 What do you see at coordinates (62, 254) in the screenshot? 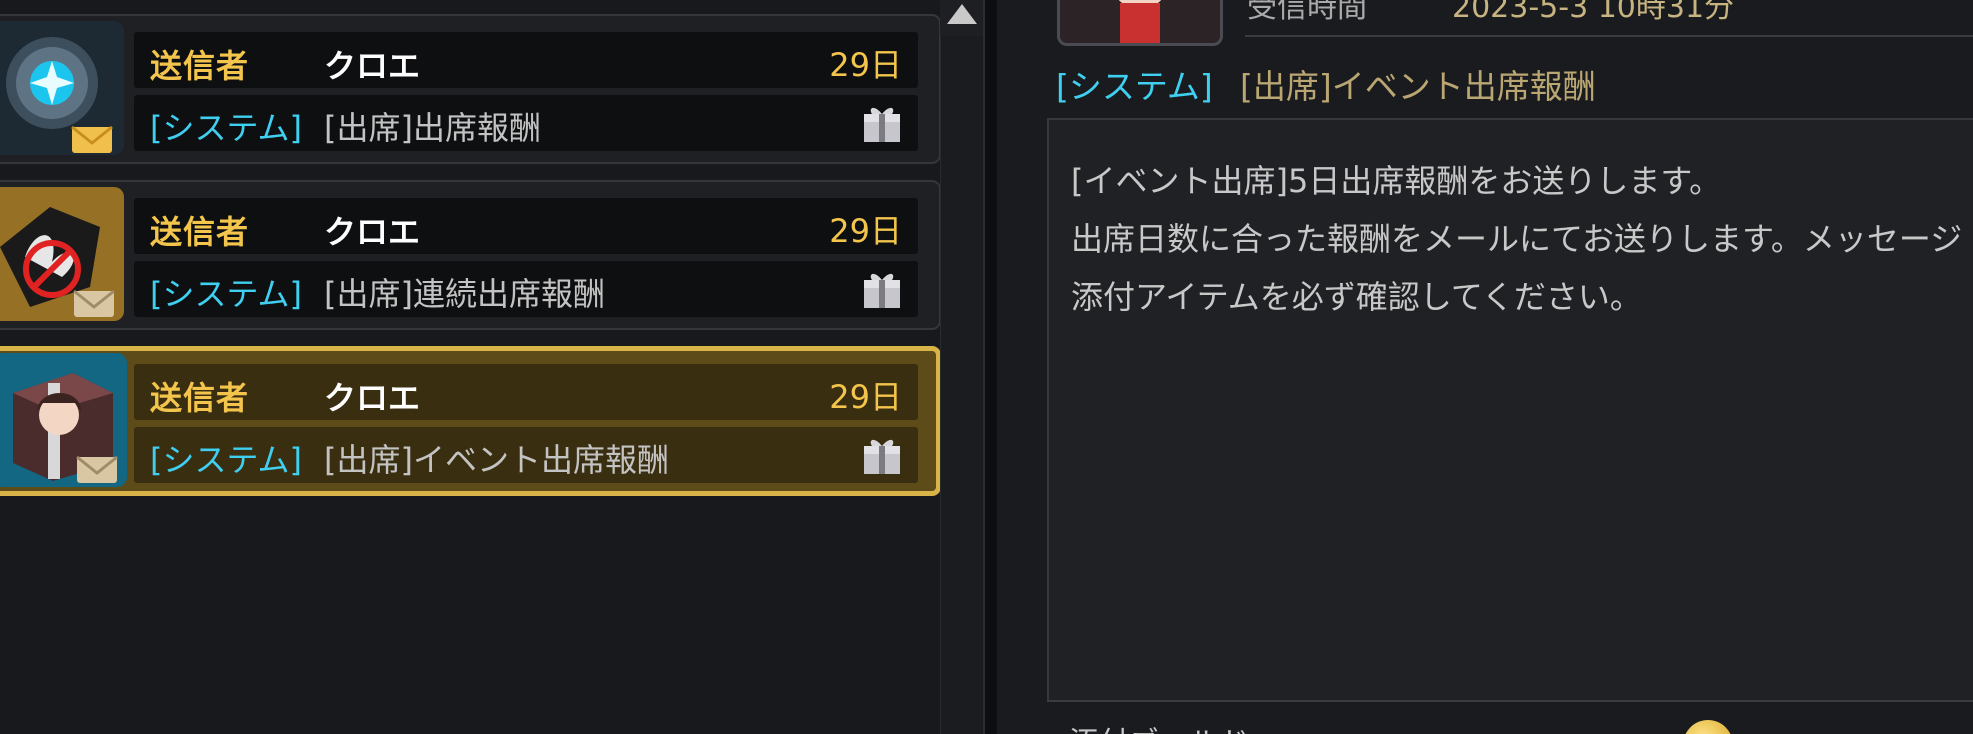
I see `winged-seal-icon` at bounding box center [62, 254].